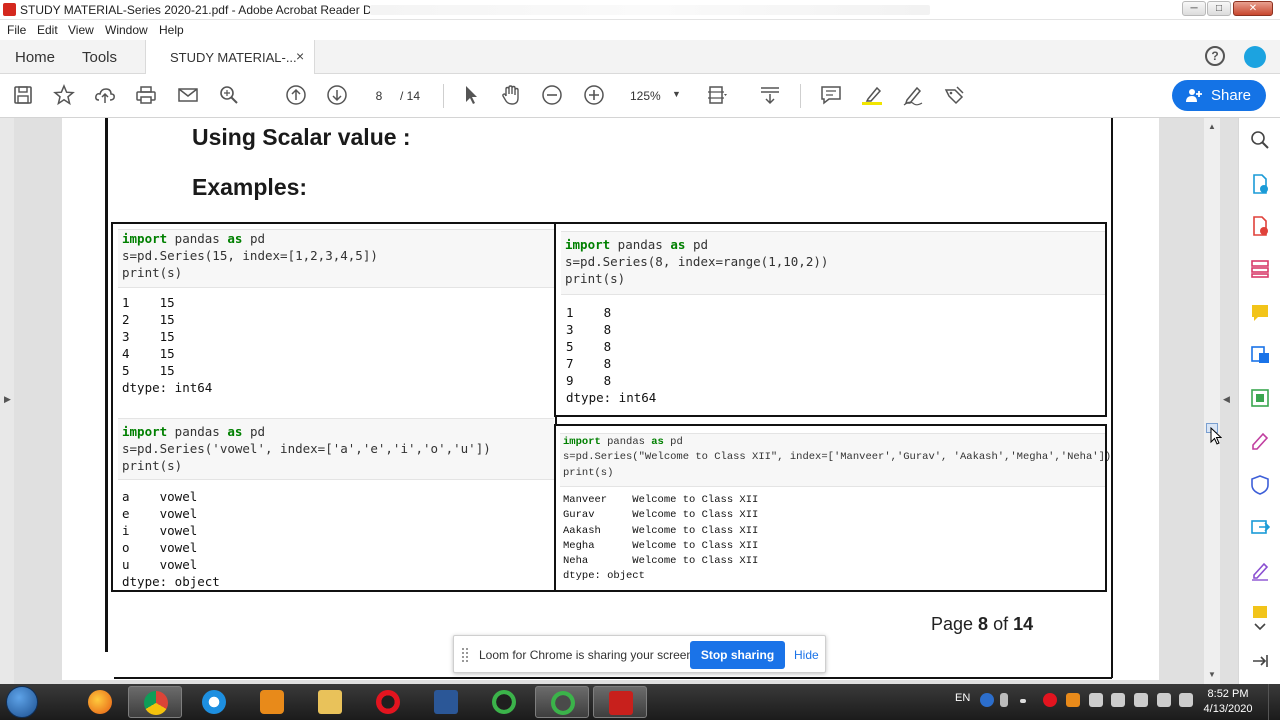 The width and height of the screenshot is (1280, 720). Describe the element at coordinates (1212, 401) in the screenshot. I see `vertical-scrollbar: ▲ ▼` at that location.